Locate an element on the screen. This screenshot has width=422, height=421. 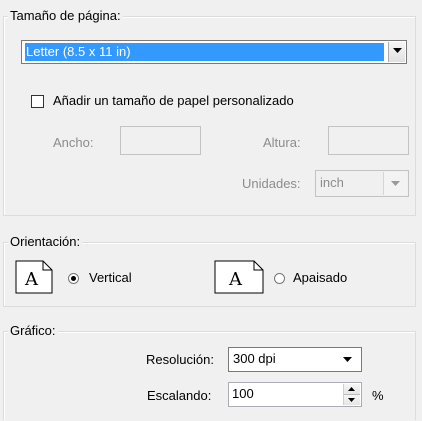
width-field is located at coordinates (160, 140).